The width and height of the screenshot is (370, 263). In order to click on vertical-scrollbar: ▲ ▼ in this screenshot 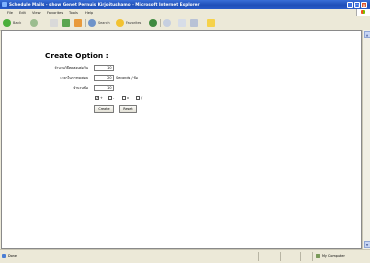, I will do `click(366, 139)`.